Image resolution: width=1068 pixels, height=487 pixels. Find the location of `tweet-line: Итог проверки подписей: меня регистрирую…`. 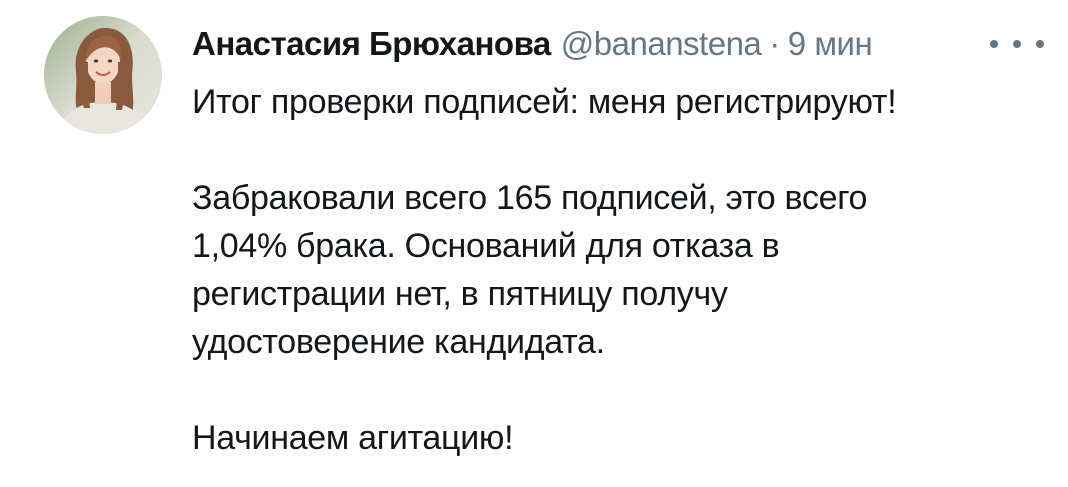

tweet-line: Итог проверки подписей: меня регистрирую… is located at coordinates (544, 102).